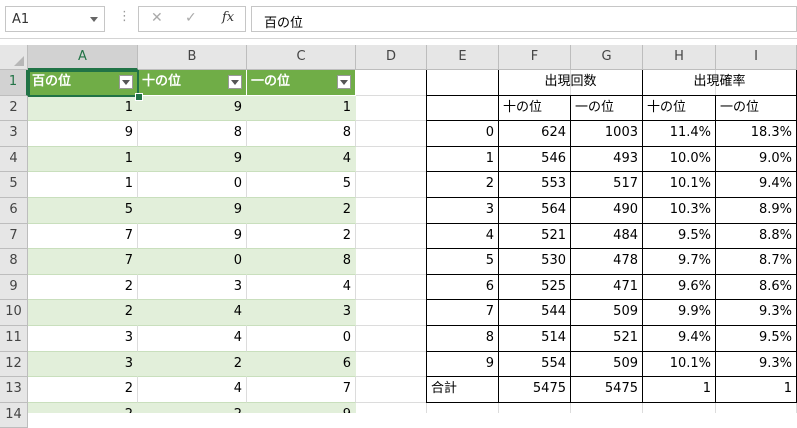 This screenshot has width=797, height=428. What do you see at coordinates (463, 390) in the screenshot?
I see `total-cell: 合計` at bounding box center [463, 390].